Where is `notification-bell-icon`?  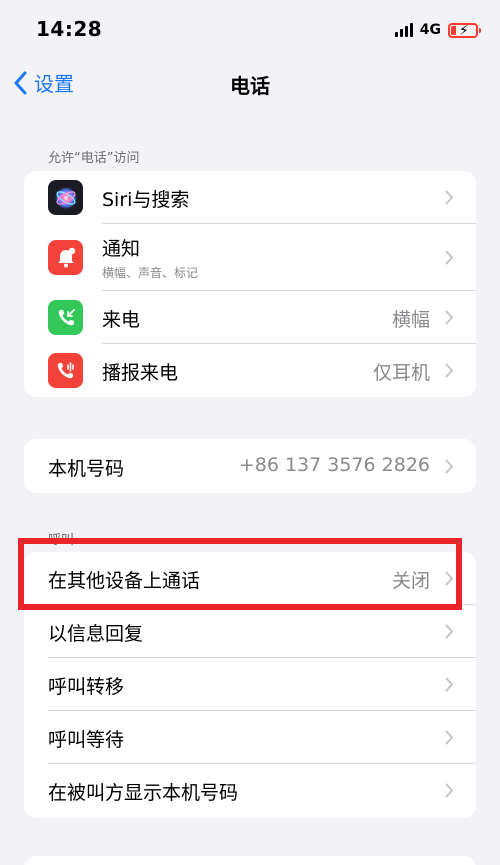 notification-bell-icon is located at coordinates (65, 257).